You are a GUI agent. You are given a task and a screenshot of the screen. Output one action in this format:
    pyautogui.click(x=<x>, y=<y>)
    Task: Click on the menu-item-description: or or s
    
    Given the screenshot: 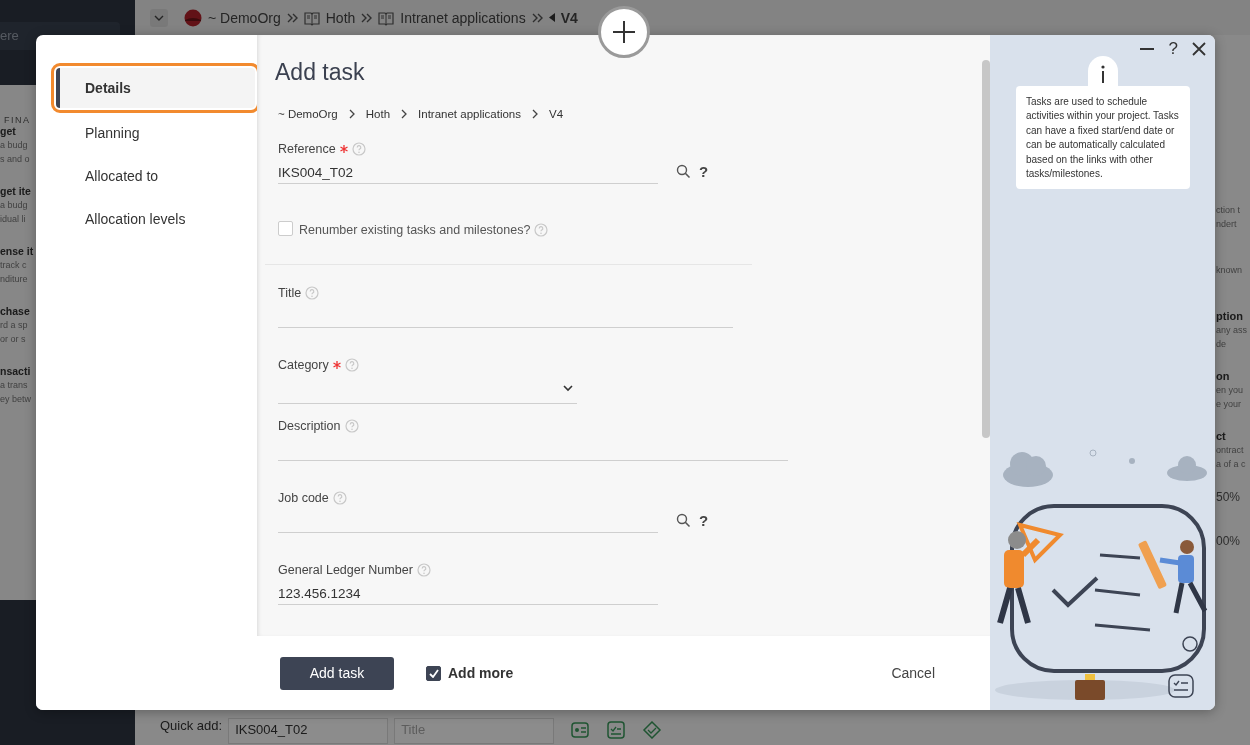 What is the action you would take?
    pyautogui.click(x=13, y=340)
    